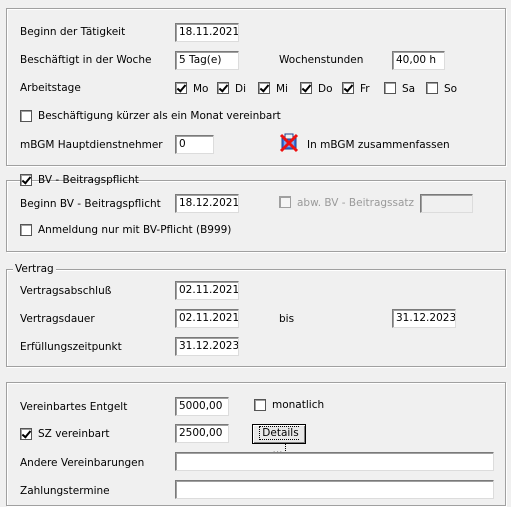  I want to click on day-checkbox-sa, so click(390, 88).